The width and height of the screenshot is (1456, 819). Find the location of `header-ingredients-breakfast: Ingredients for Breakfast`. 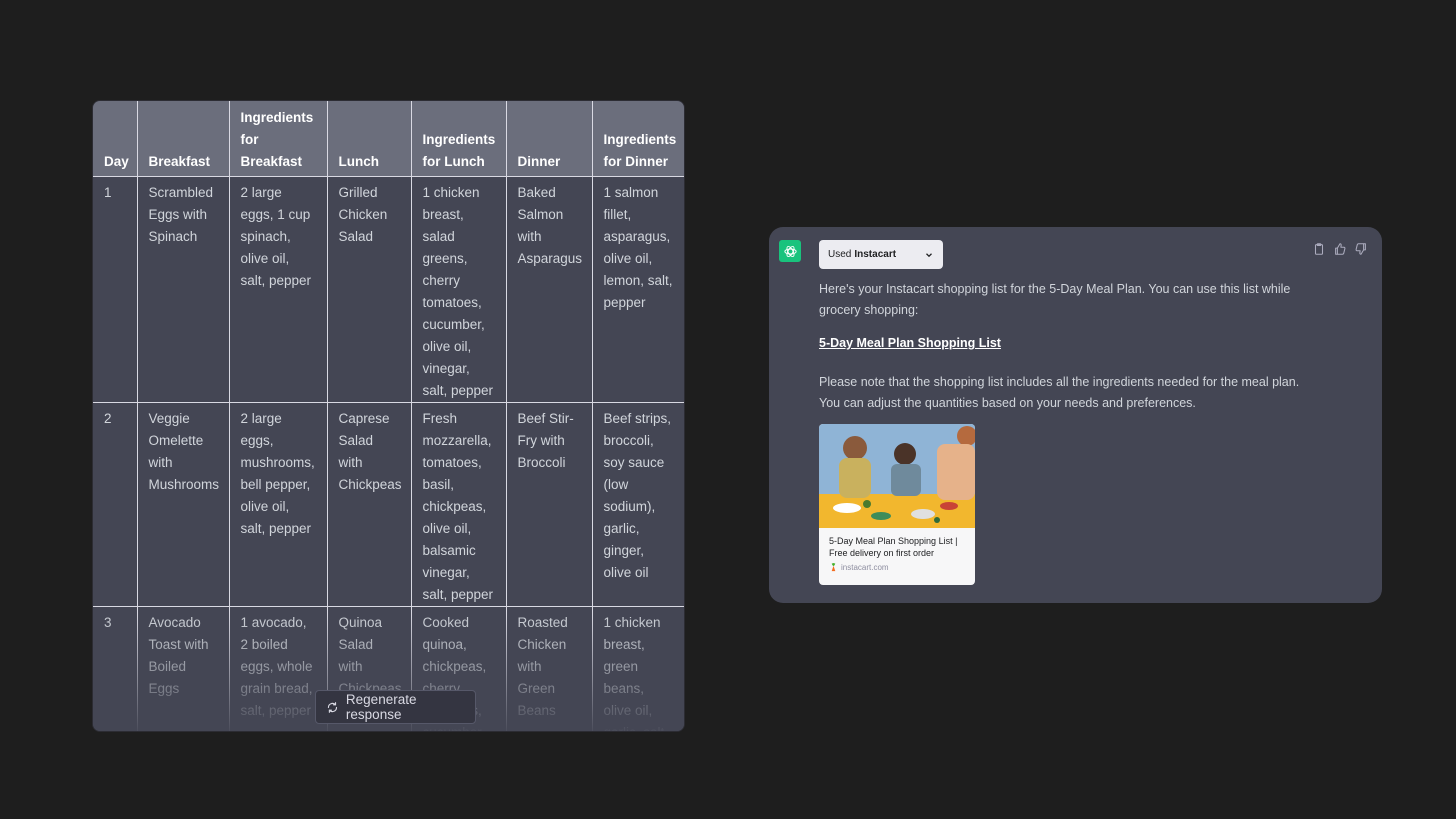

header-ingredients-breakfast: Ingredients for Breakfast is located at coordinates (278, 139).